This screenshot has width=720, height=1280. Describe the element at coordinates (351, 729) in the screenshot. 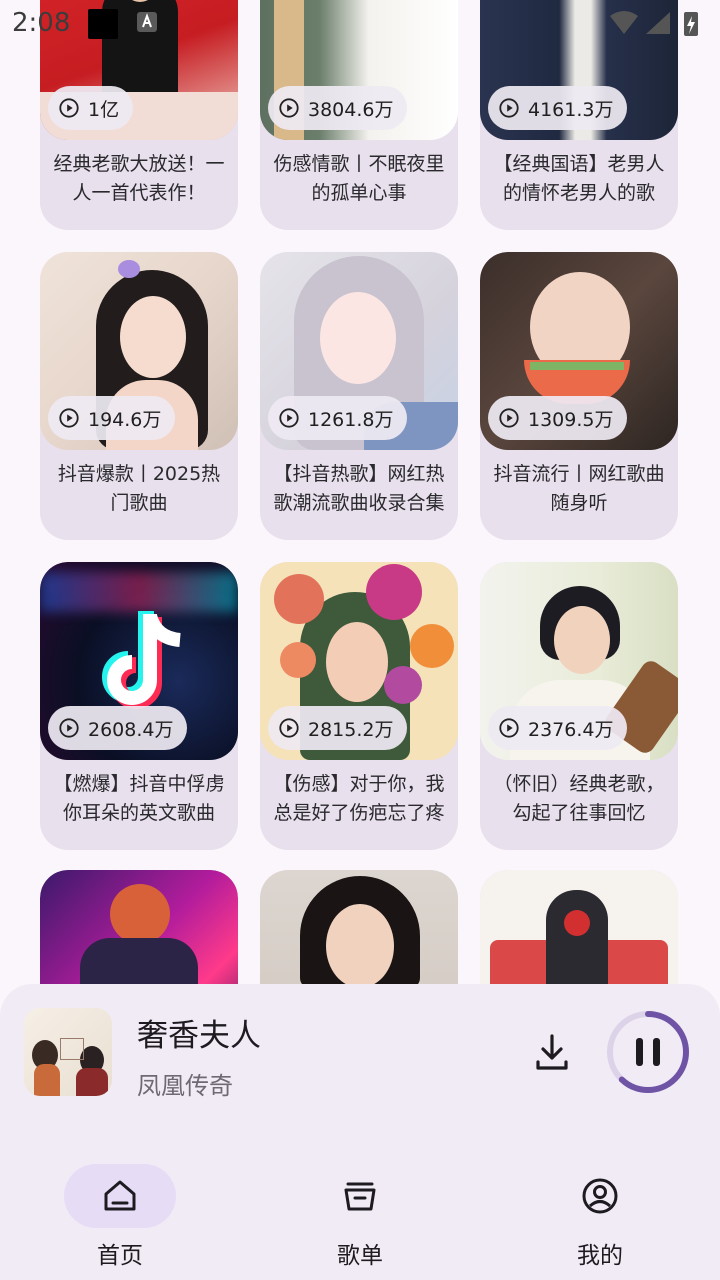

I see `play-count: 2815.2万` at that location.